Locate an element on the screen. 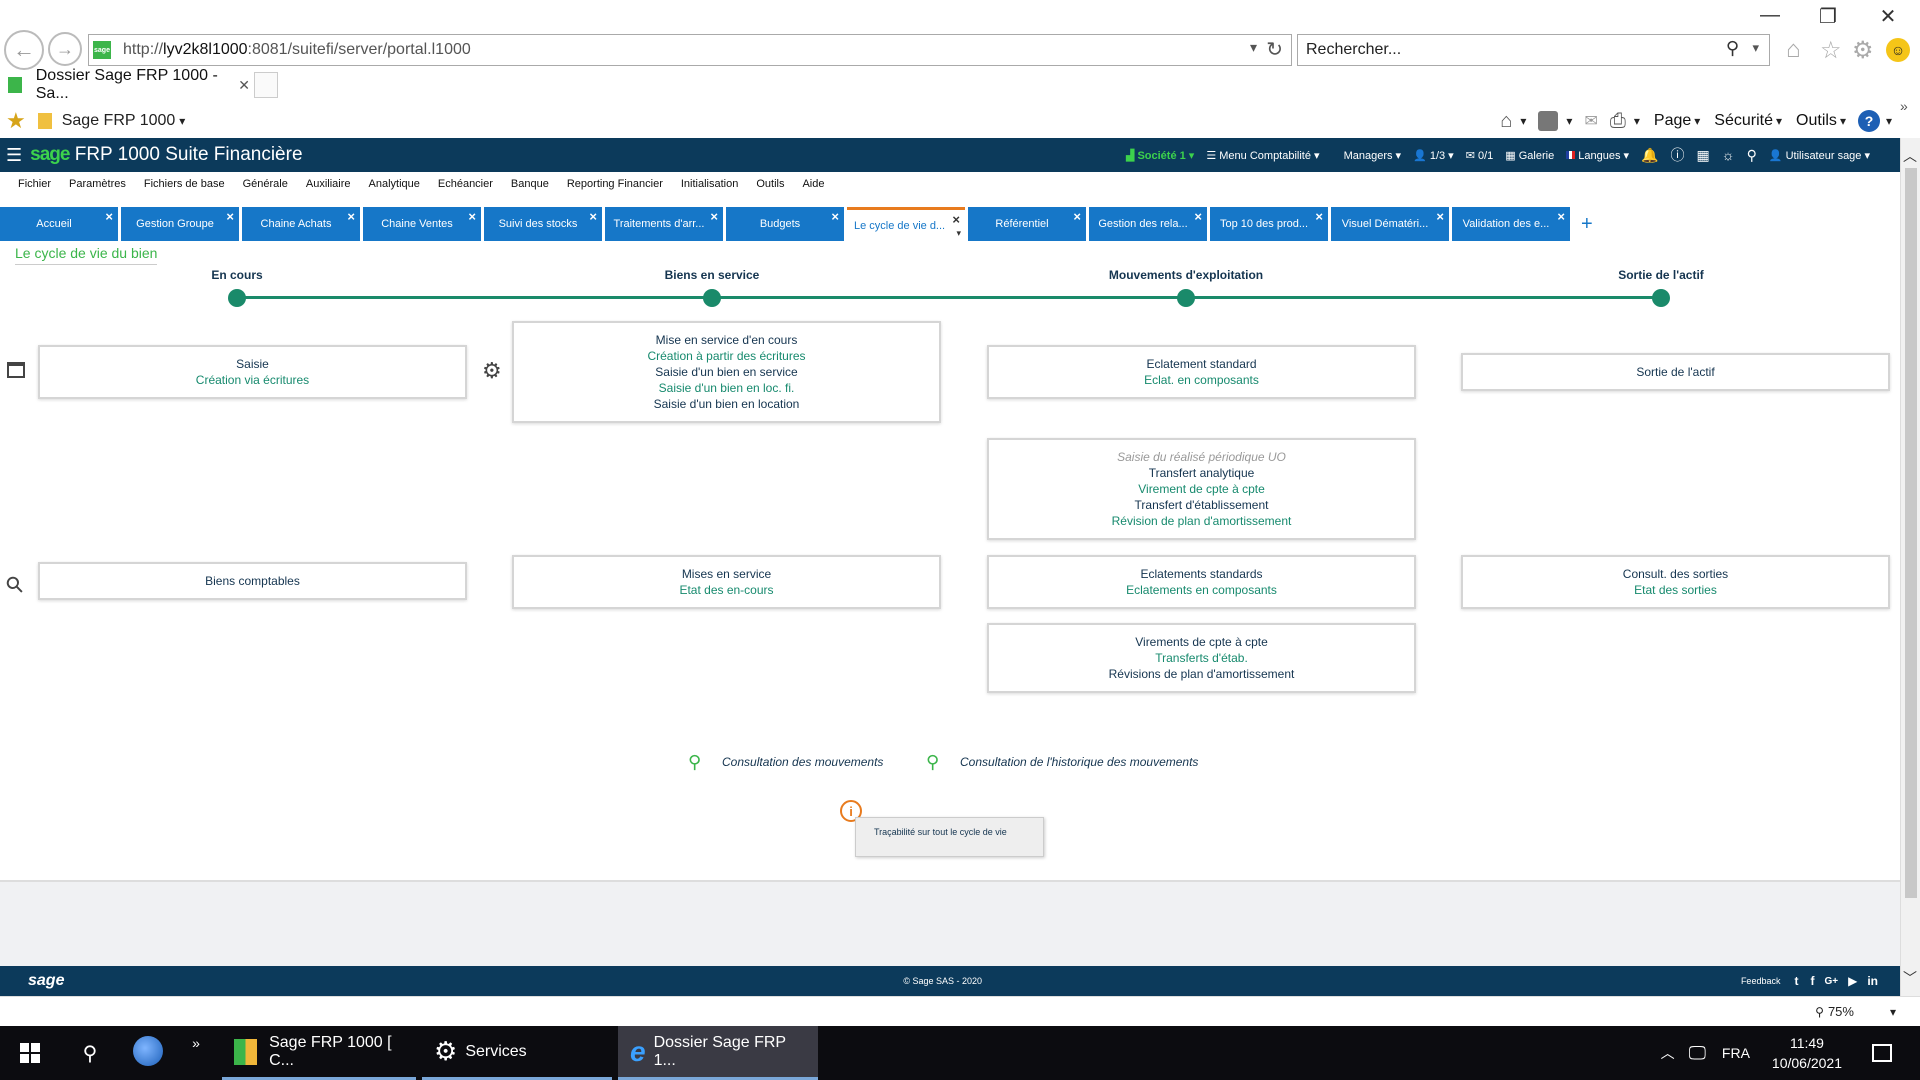 The width and height of the screenshot is (1920, 1080). googleplus-icon: G+ is located at coordinates (1831, 981).